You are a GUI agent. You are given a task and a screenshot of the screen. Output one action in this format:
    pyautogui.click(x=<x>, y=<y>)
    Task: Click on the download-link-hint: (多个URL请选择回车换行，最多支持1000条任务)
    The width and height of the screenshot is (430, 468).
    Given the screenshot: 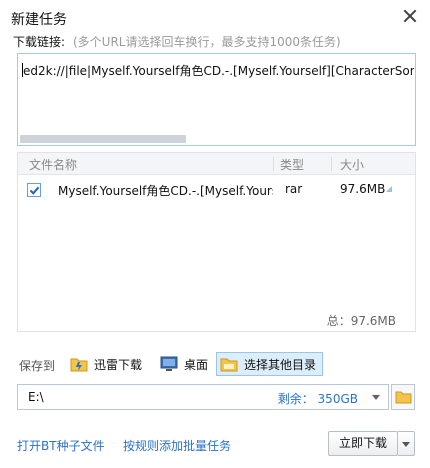 What is the action you would take?
    pyautogui.click(x=207, y=42)
    